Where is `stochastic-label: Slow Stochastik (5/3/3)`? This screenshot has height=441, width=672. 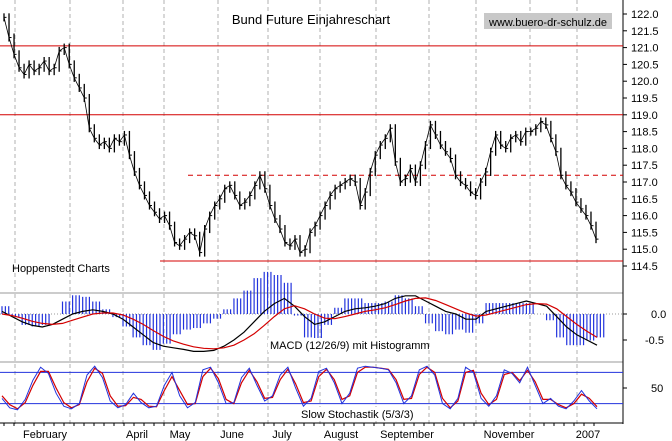
stochastic-label: Slow Stochastik (5/3/3) is located at coordinates (357, 415).